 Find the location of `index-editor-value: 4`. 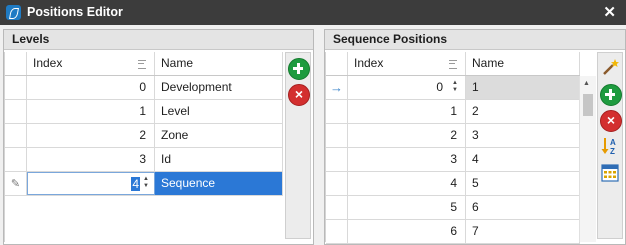

index-editor-value: 4 is located at coordinates (135, 184).